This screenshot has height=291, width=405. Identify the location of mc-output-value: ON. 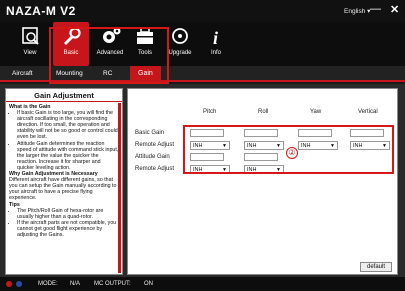
(148, 284).